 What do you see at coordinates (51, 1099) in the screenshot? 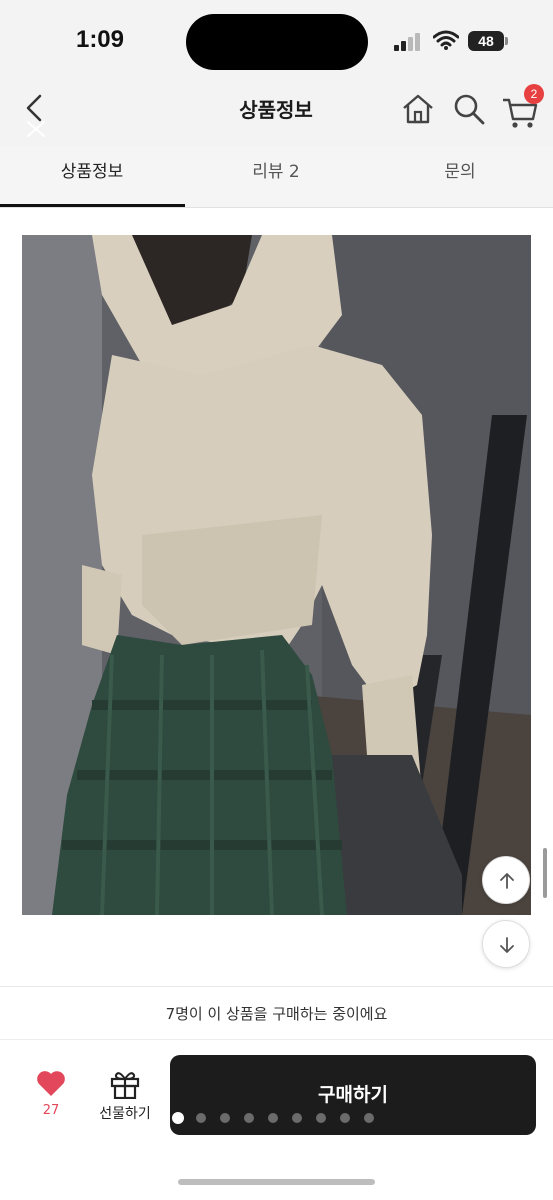
I see `like-button: 27` at bounding box center [51, 1099].